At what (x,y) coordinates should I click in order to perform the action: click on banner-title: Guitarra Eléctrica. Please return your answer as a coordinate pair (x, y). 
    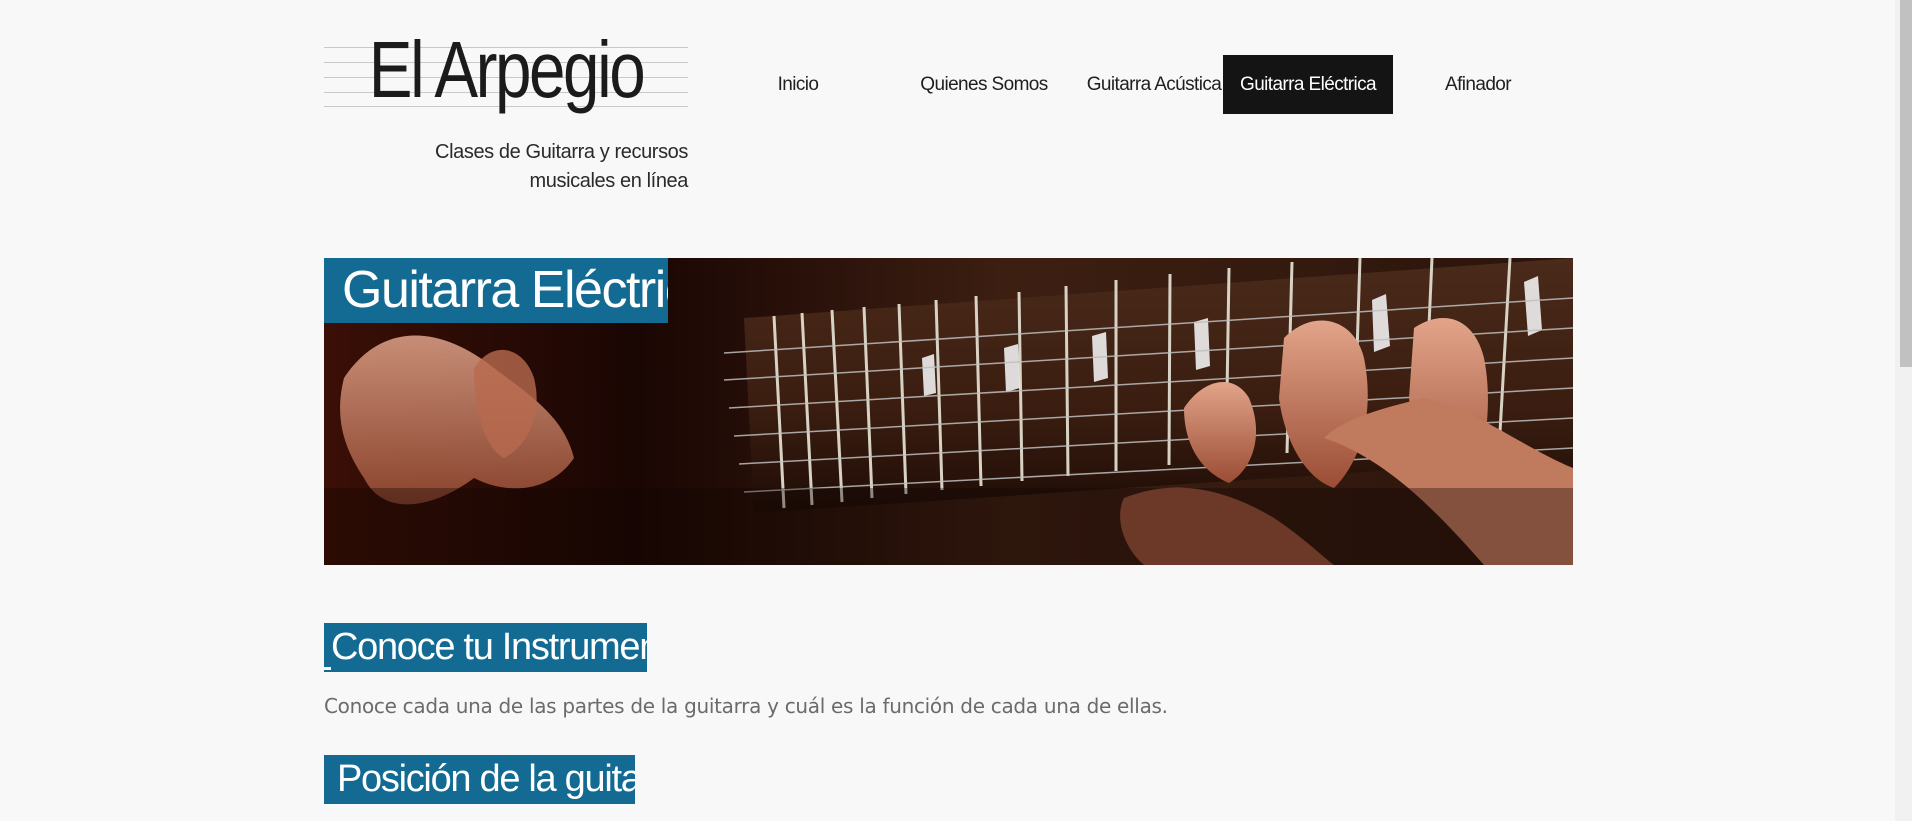
    Looking at the image, I should click on (496, 290).